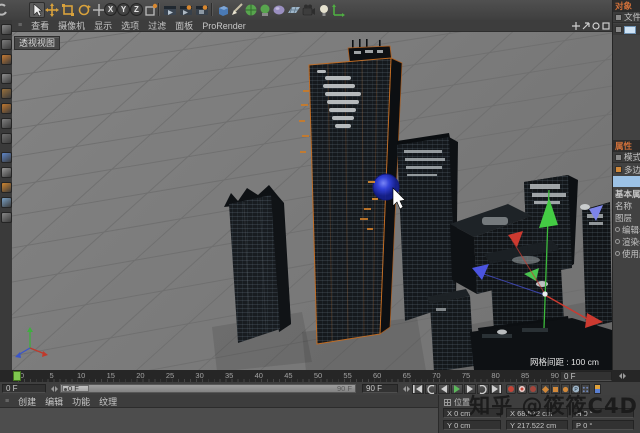 The height and width of the screenshot is (433, 640). Describe the element at coordinates (537, 413) in the screenshot. I see `size-x-field: X 68.572 cm` at that location.